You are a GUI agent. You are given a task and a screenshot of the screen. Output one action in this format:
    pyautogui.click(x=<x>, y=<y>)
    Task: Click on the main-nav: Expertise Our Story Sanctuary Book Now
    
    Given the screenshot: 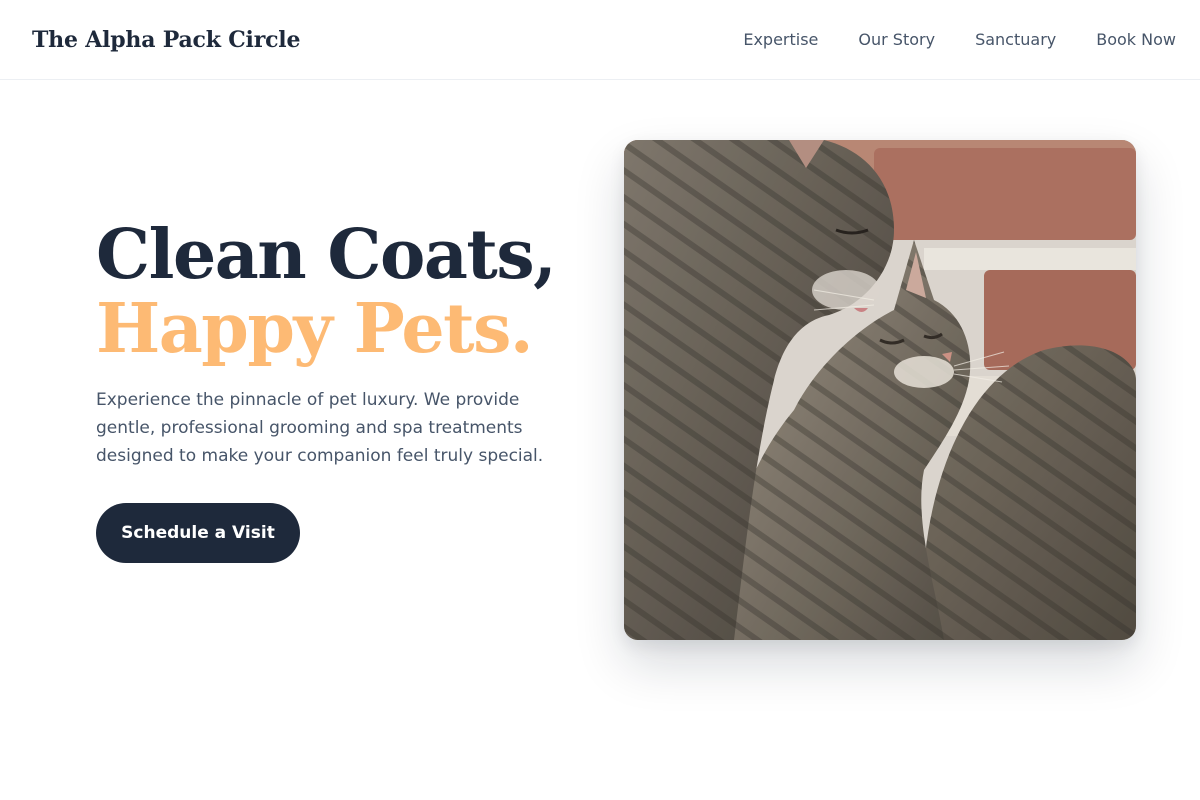 What is the action you would take?
    pyautogui.click(x=959, y=39)
    